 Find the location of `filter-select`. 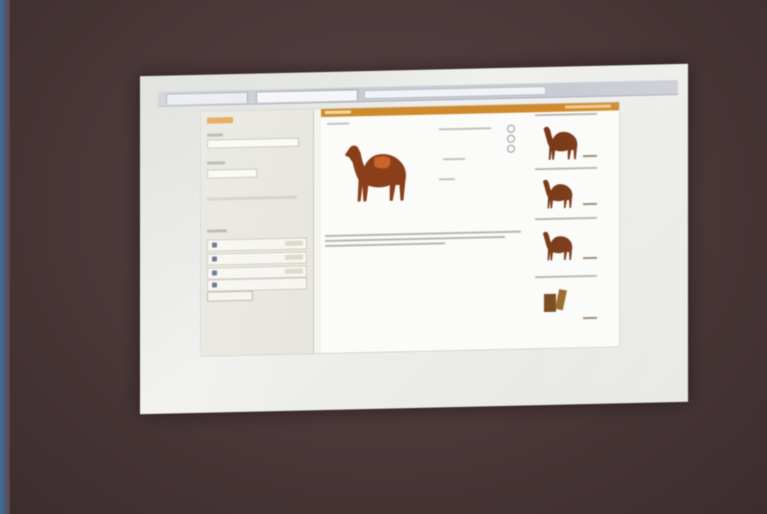

filter-select is located at coordinates (232, 173).